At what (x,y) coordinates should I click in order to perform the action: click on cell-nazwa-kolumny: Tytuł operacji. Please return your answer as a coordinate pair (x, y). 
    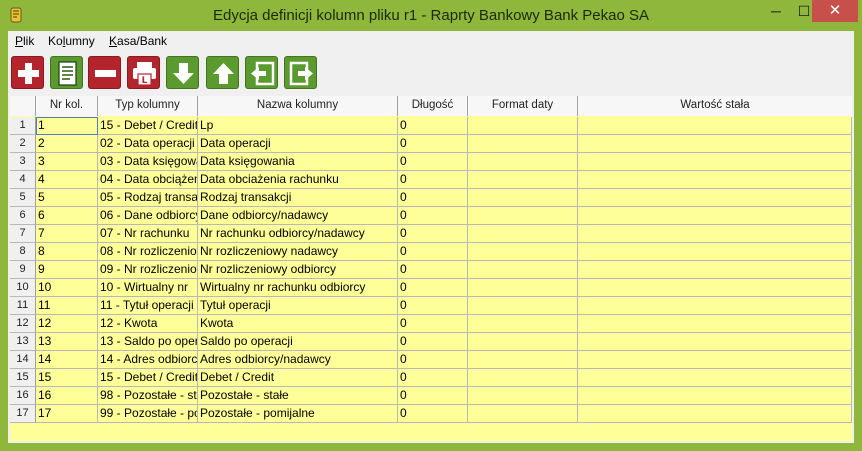
    Looking at the image, I should click on (298, 306).